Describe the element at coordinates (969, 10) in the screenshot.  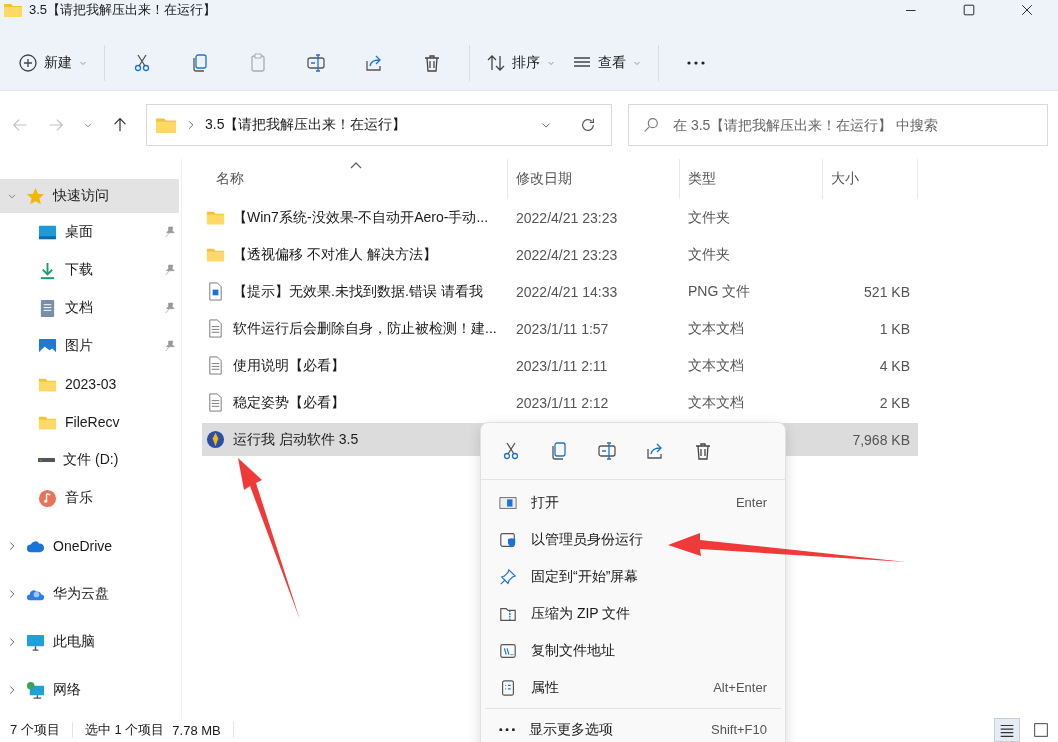
I see `maximize-icon` at that location.